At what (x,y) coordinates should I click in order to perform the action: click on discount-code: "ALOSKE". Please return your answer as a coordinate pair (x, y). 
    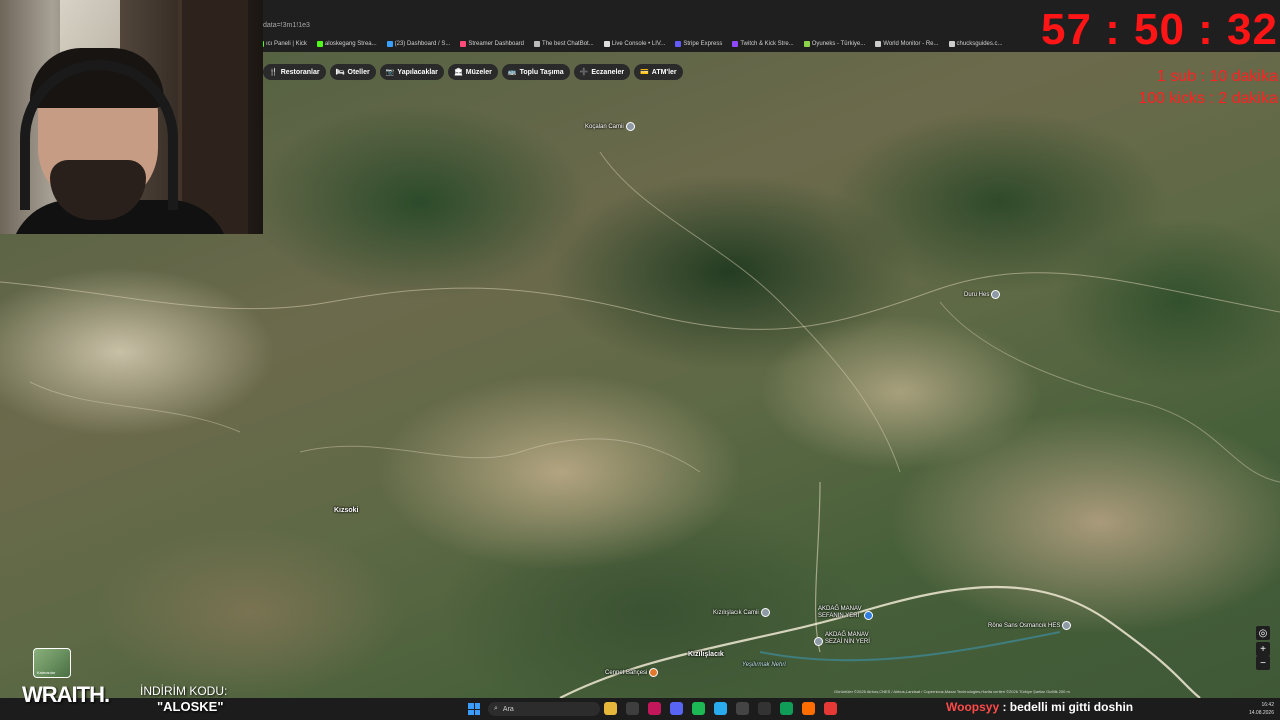
    Looking at the image, I should click on (190, 706).